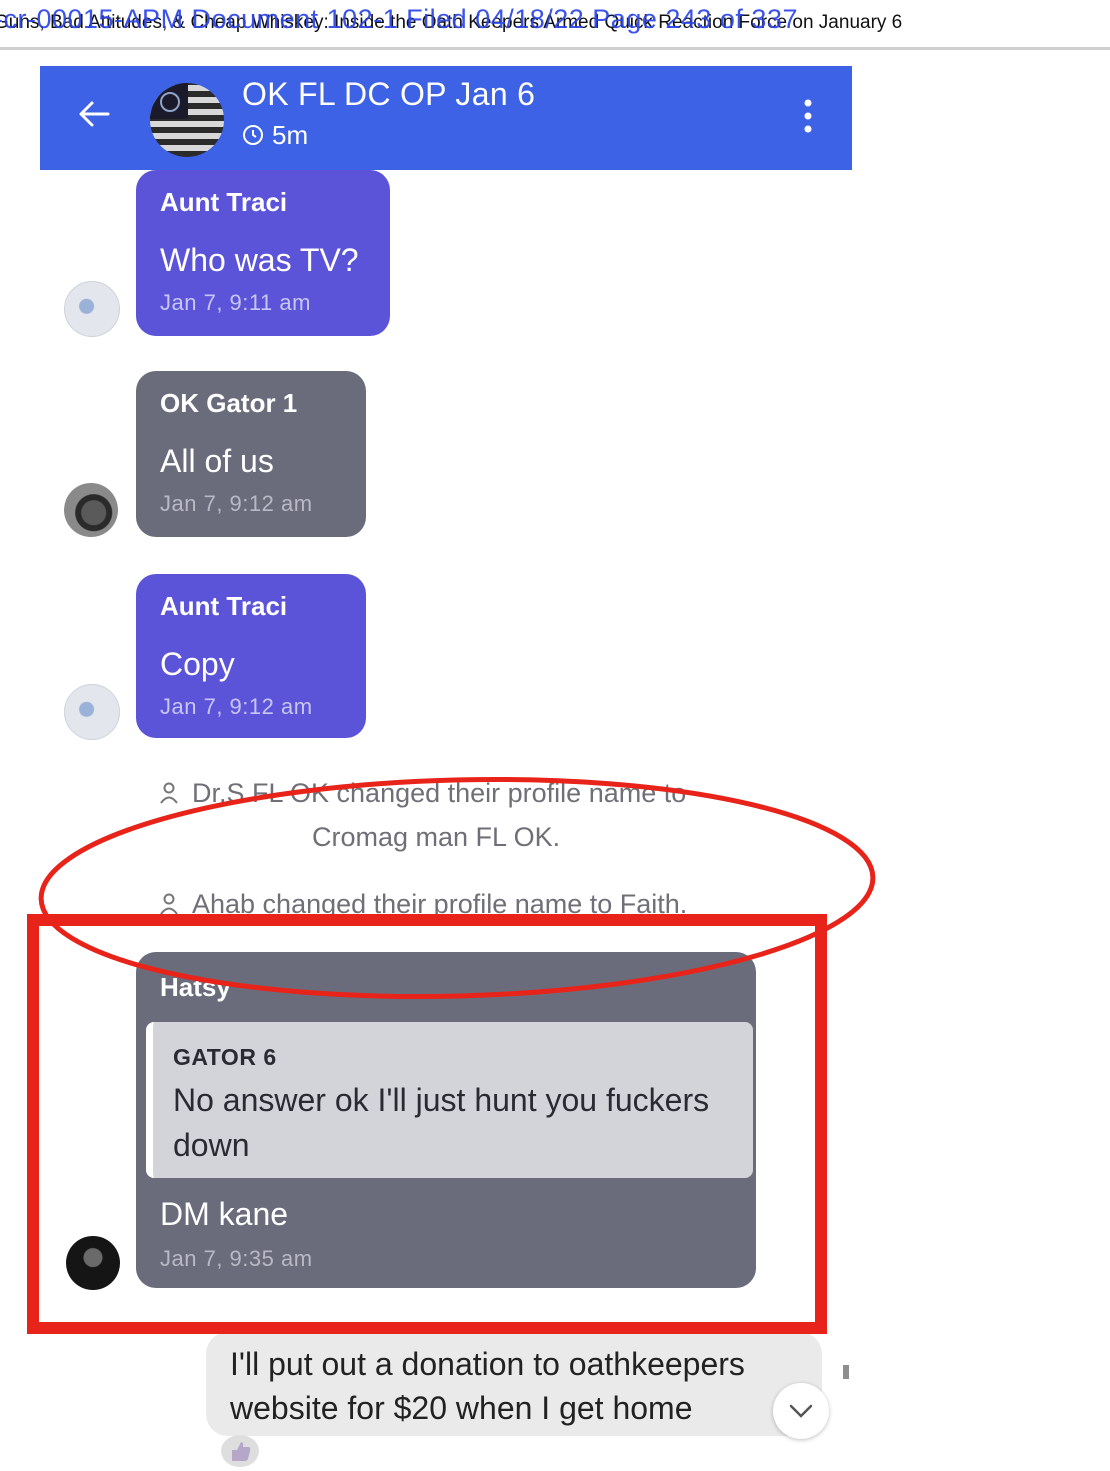 The image size is (1110, 1471). What do you see at coordinates (195, 987) in the screenshot?
I see `sender-name: Hatsy` at bounding box center [195, 987].